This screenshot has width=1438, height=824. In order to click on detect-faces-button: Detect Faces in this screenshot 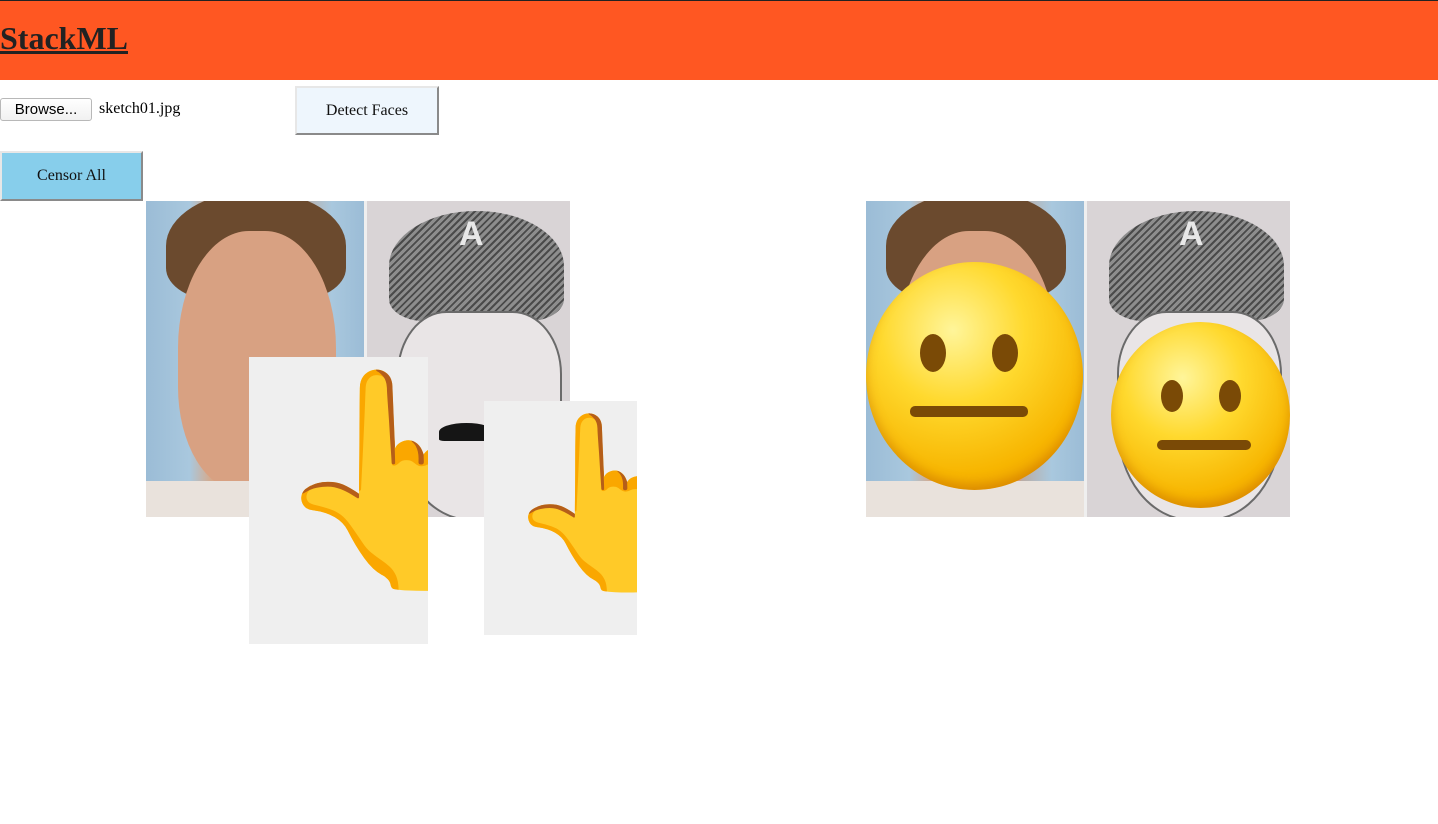, I will do `click(367, 110)`.